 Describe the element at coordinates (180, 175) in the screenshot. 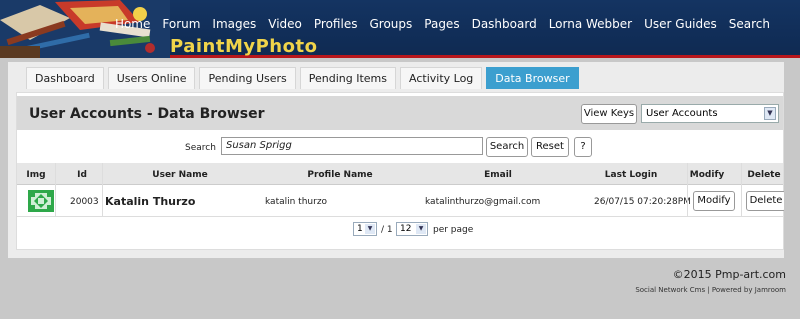

I see `column-header-user-name: User Name` at that location.